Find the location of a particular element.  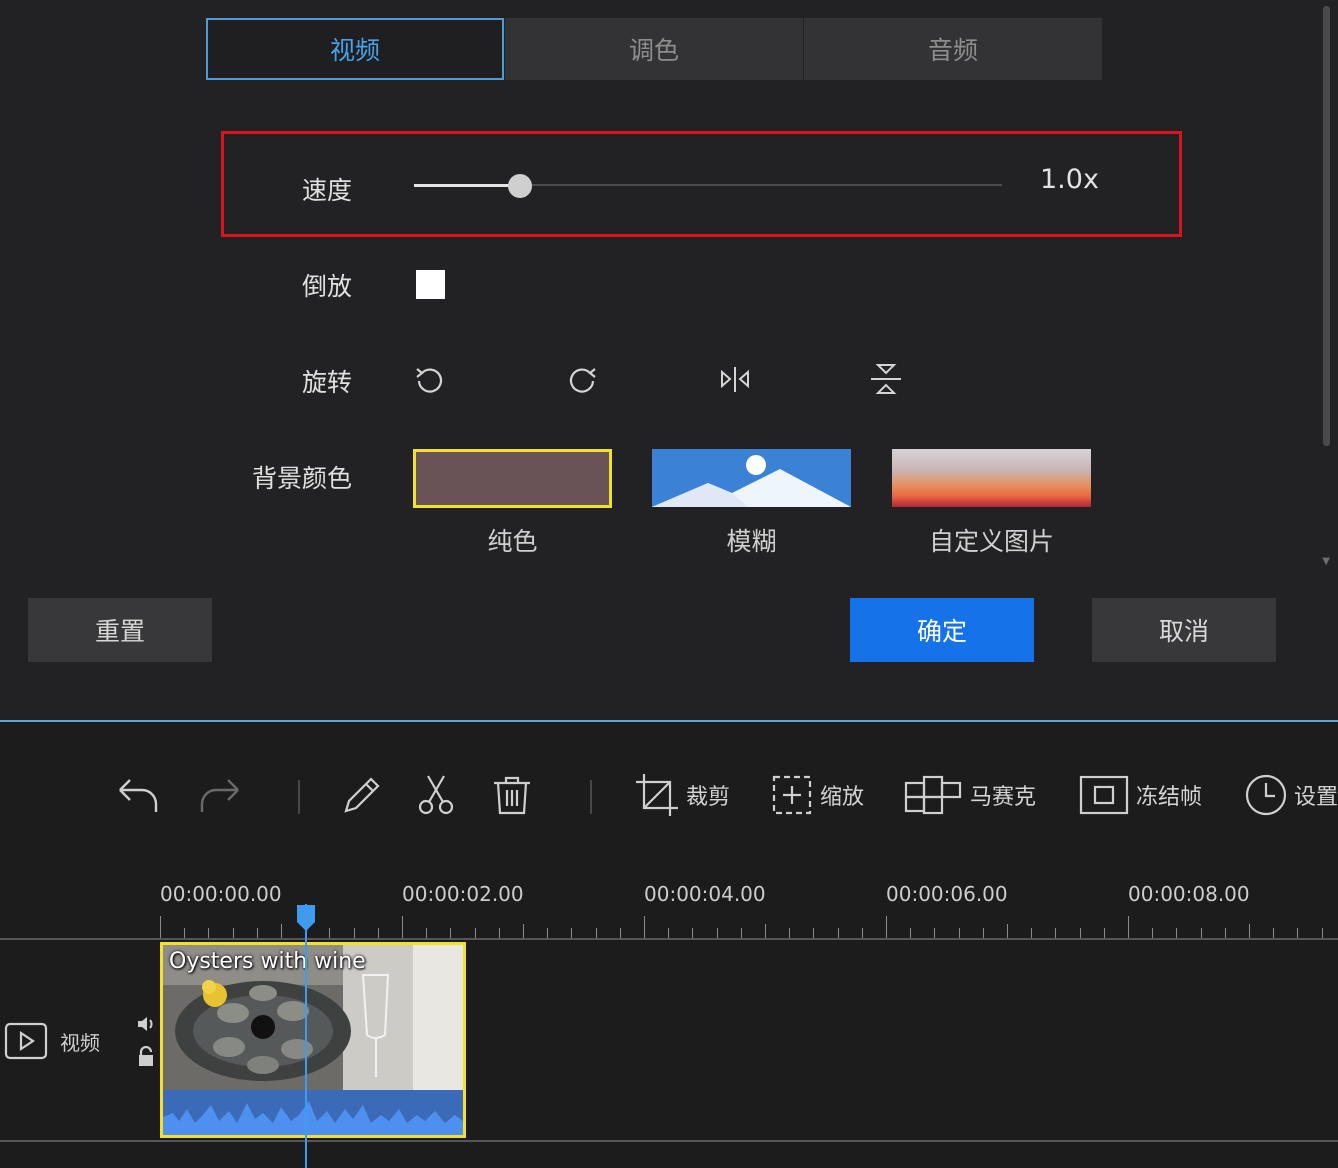

bg-option-blur-label: 模糊 is located at coordinates (751, 540).